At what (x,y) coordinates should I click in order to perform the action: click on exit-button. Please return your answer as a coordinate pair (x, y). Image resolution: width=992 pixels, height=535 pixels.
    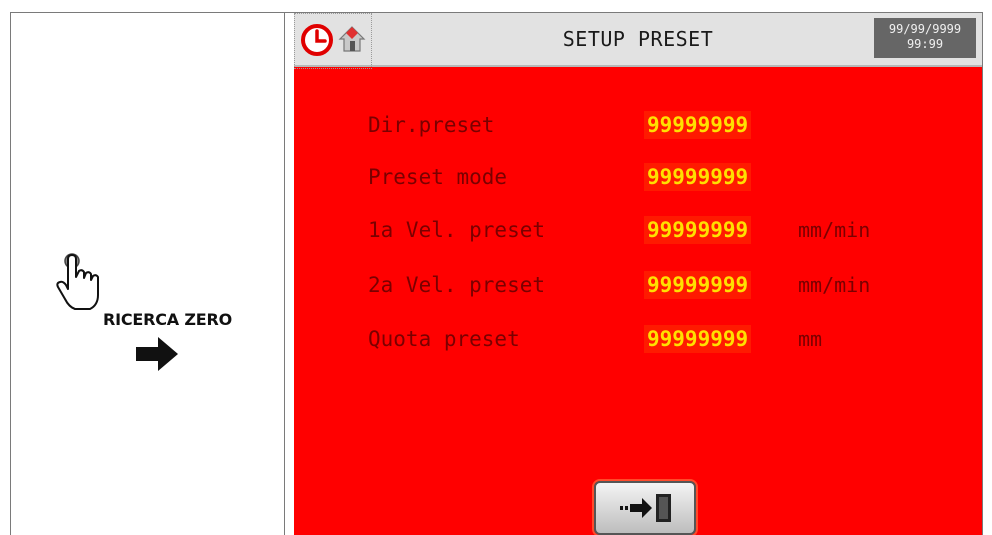
    Looking at the image, I should click on (645, 508).